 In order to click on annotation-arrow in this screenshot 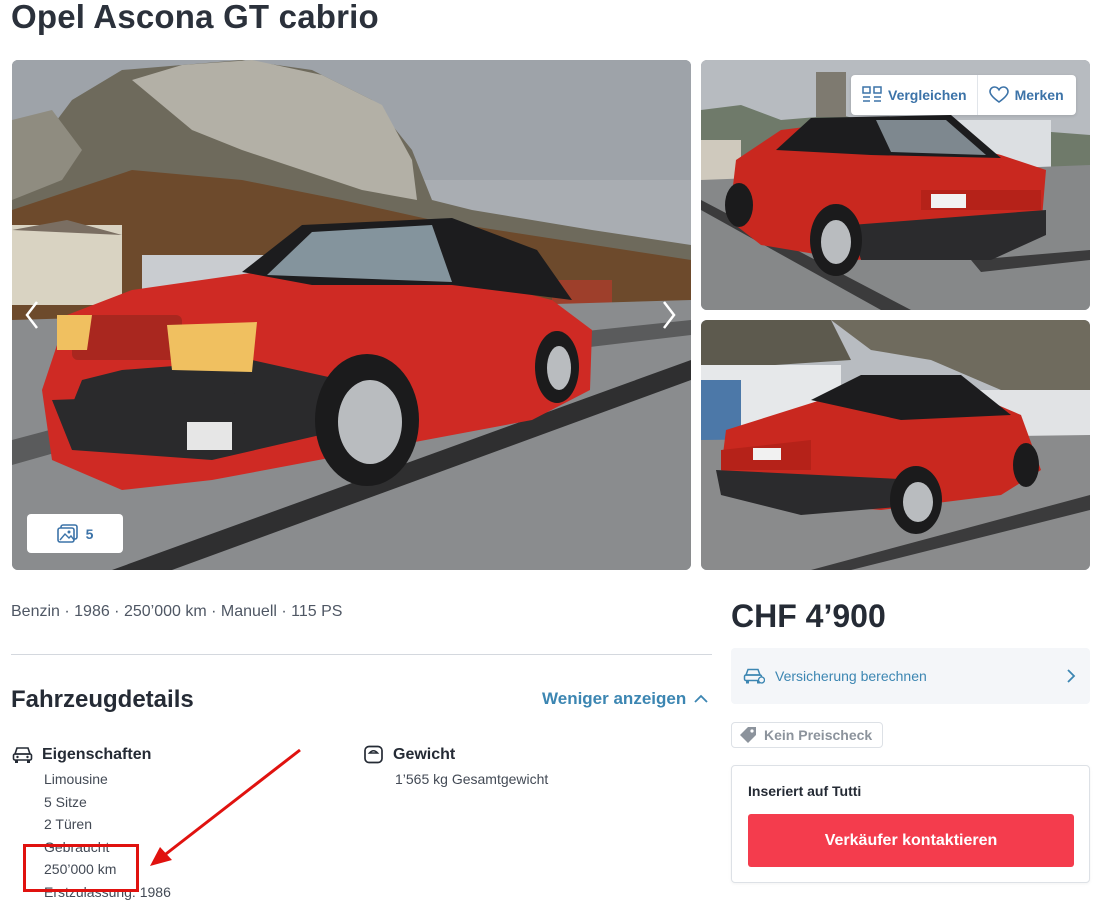, I will do `click(225, 807)`.